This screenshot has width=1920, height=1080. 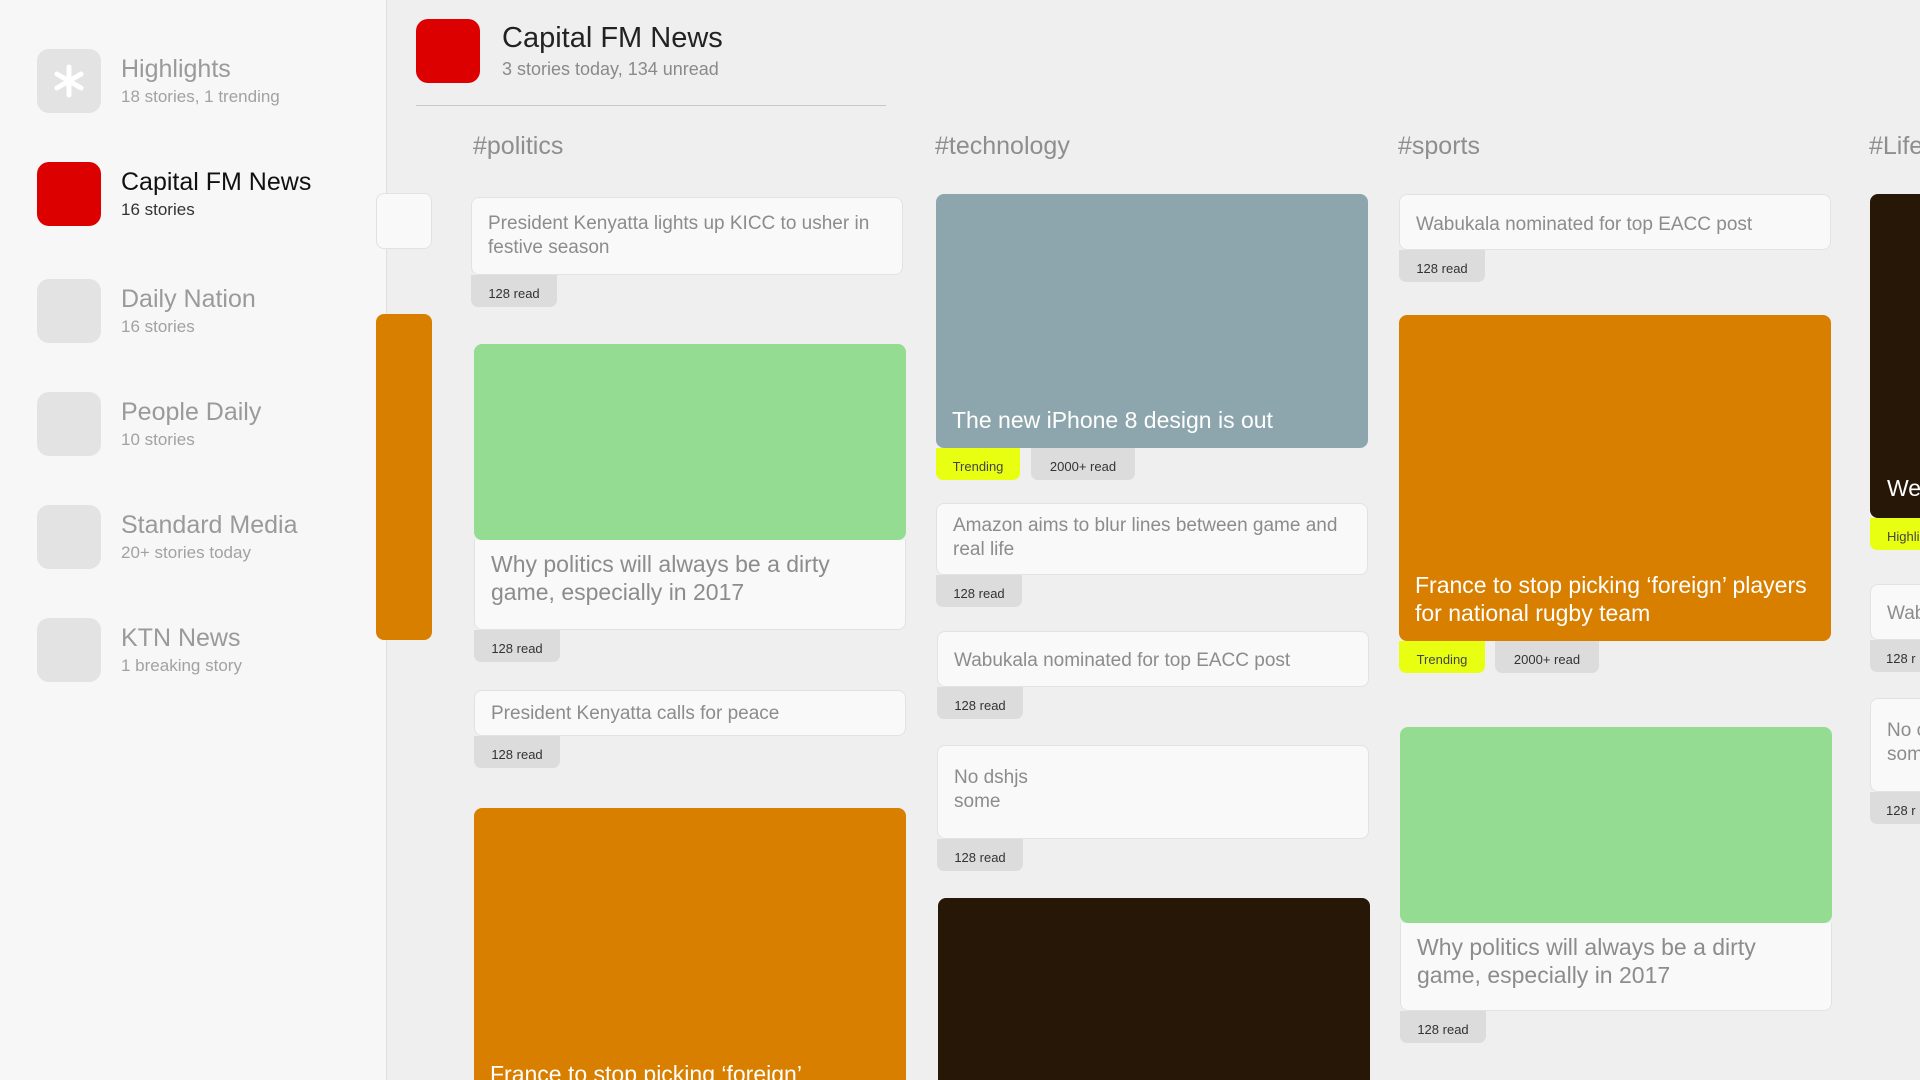 I want to click on story-title: France to stop picking ‘foreign’, so click(x=646, y=1070).